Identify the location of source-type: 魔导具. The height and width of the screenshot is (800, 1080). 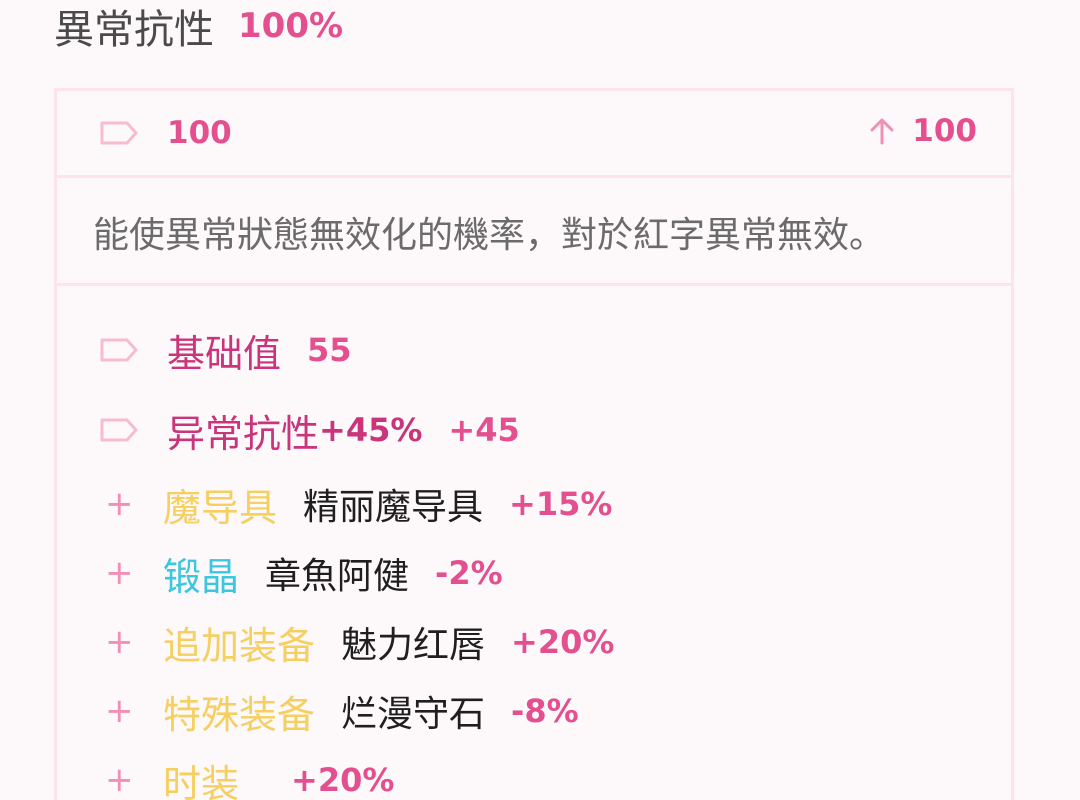
(220, 507).